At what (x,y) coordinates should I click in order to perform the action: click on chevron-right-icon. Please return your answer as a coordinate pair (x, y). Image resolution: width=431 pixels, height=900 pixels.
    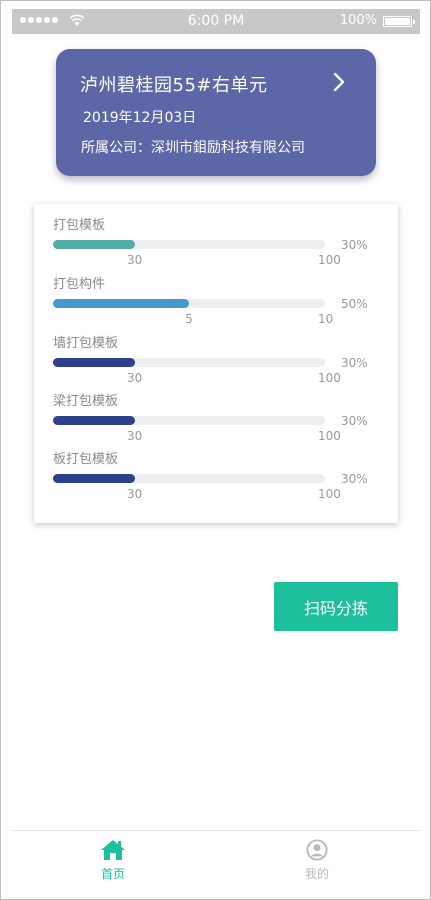
    Looking at the image, I should click on (339, 82).